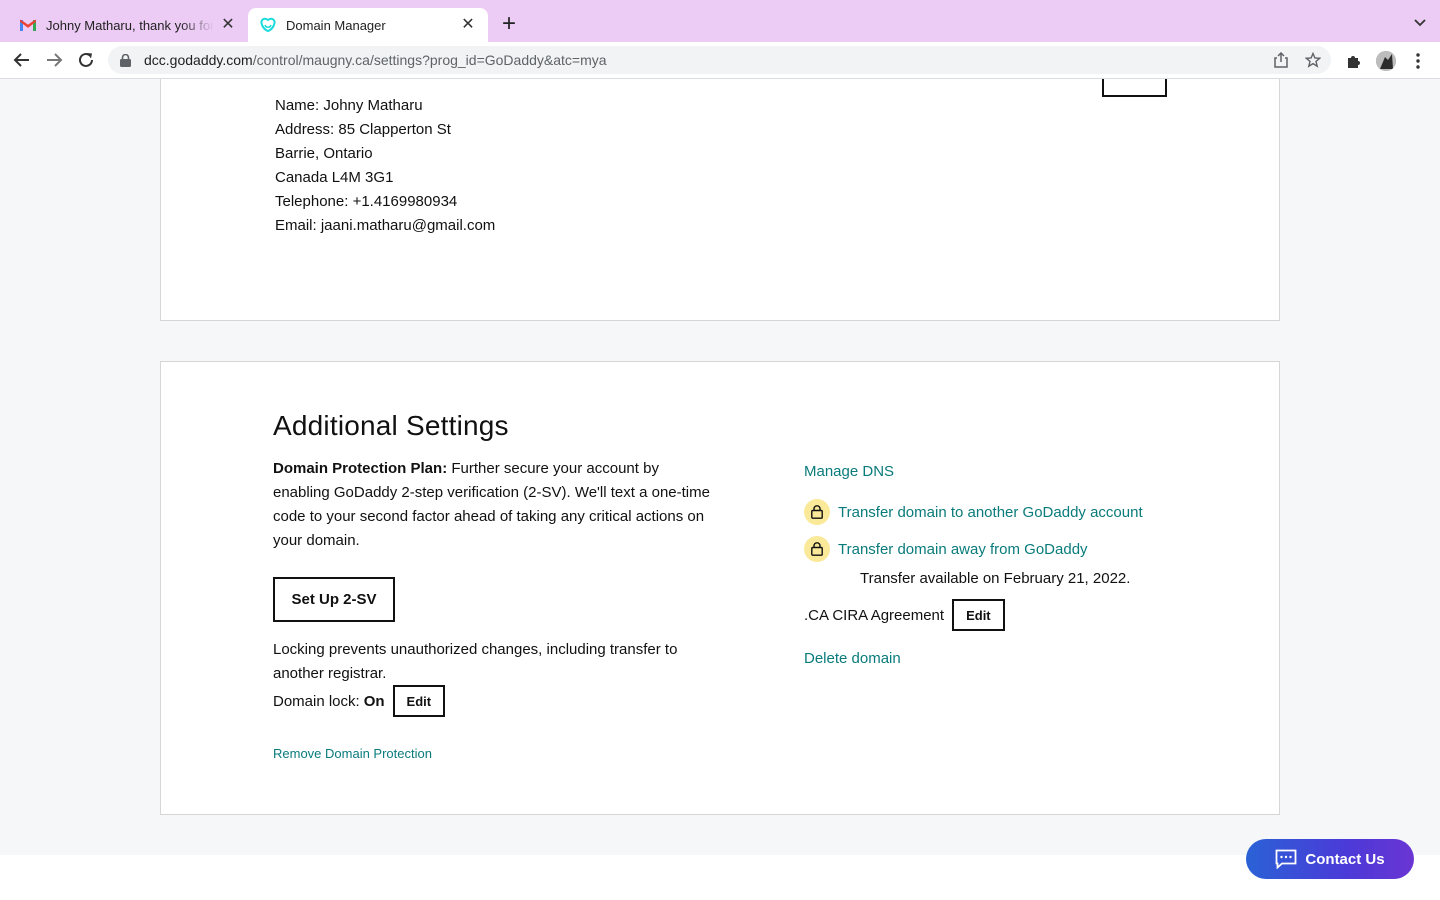  What do you see at coordinates (334, 177) in the screenshot?
I see `contact-country-postal: Canada L4M 3G1` at bounding box center [334, 177].